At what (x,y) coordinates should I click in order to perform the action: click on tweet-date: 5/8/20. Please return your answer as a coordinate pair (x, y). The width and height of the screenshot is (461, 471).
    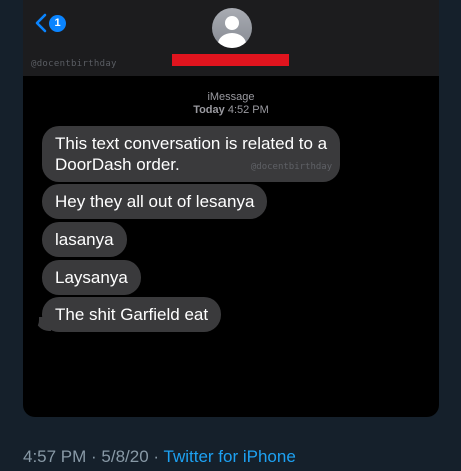
    Looking at the image, I should click on (124, 456).